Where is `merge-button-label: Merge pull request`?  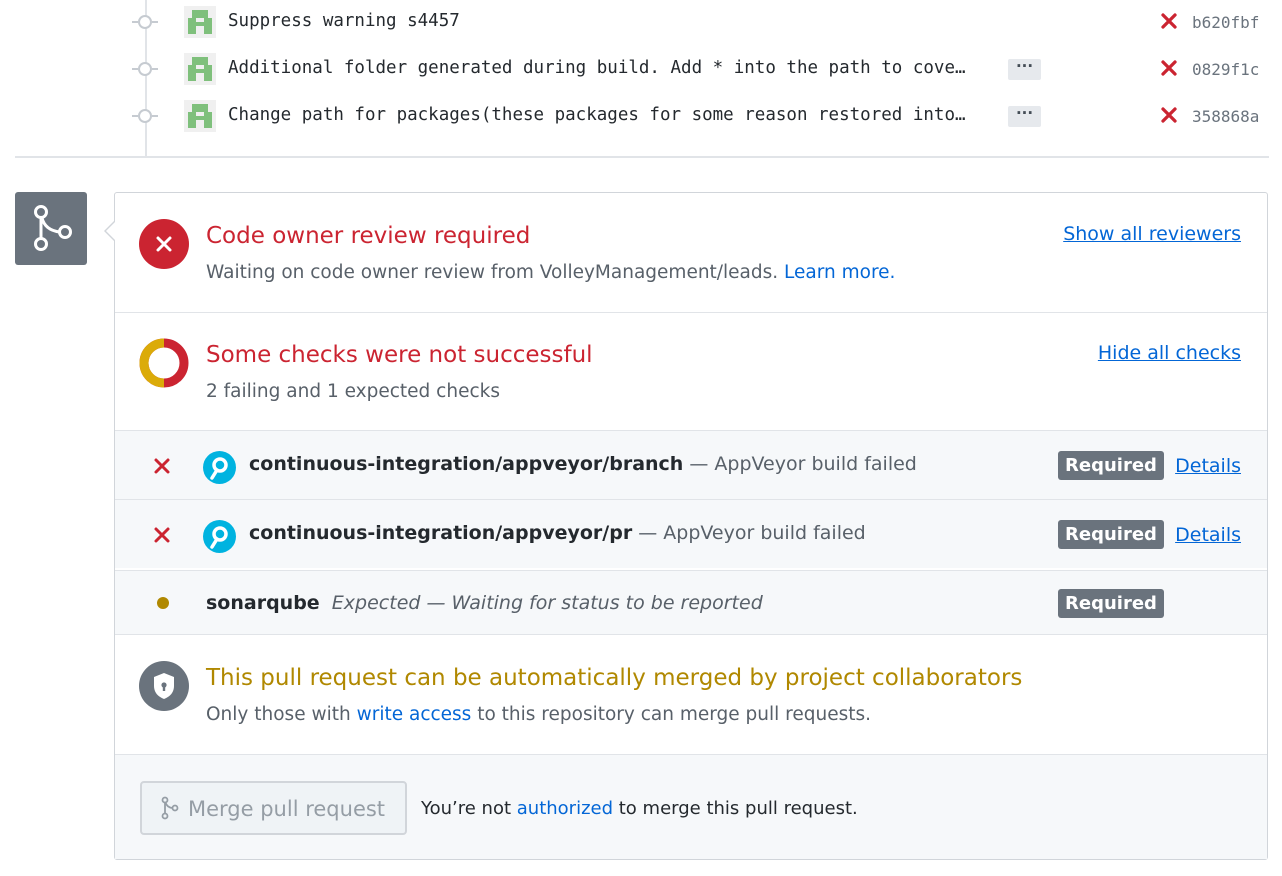 merge-button-label: Merge pull request is located at coordinates (287, 809).